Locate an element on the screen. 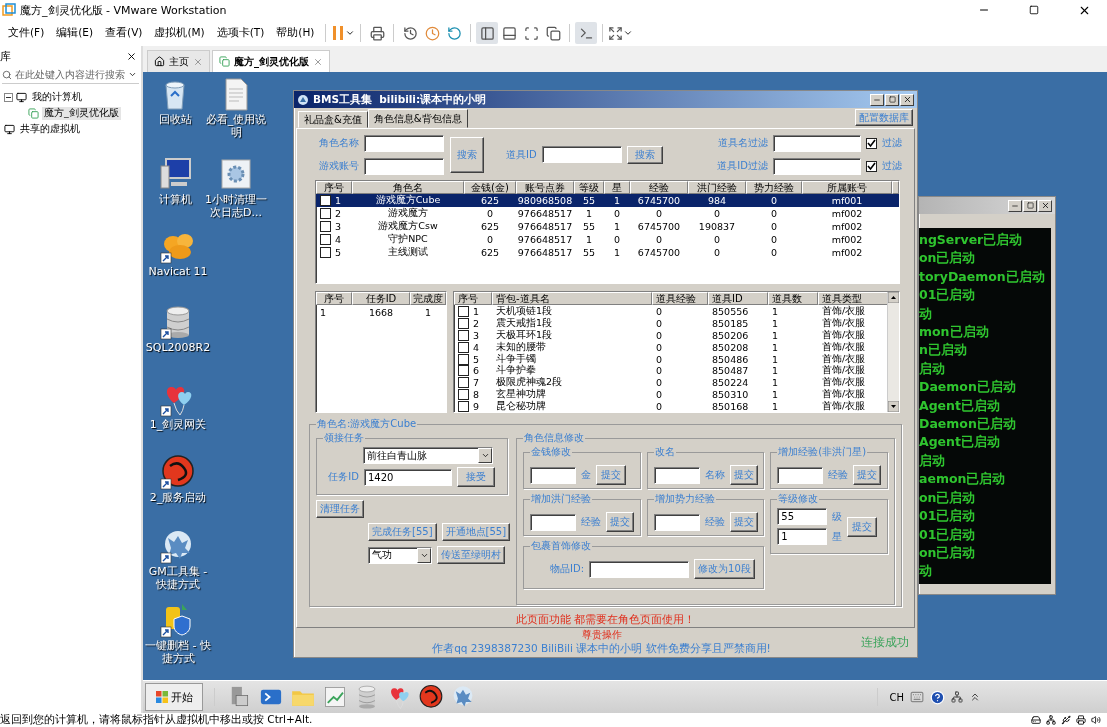  maximize-icon is located at coordinates (1030, 205).